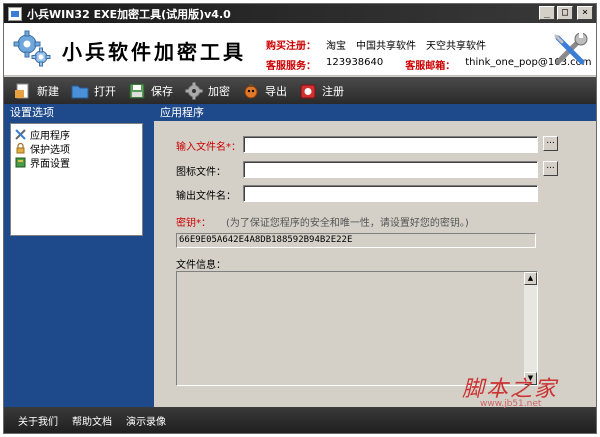 The width and height of the screenshot is (600, 437). What do you see at coordinates (390, 169) in the screenshot?
I see `icon-file-field` at bounding box center [390, 169].